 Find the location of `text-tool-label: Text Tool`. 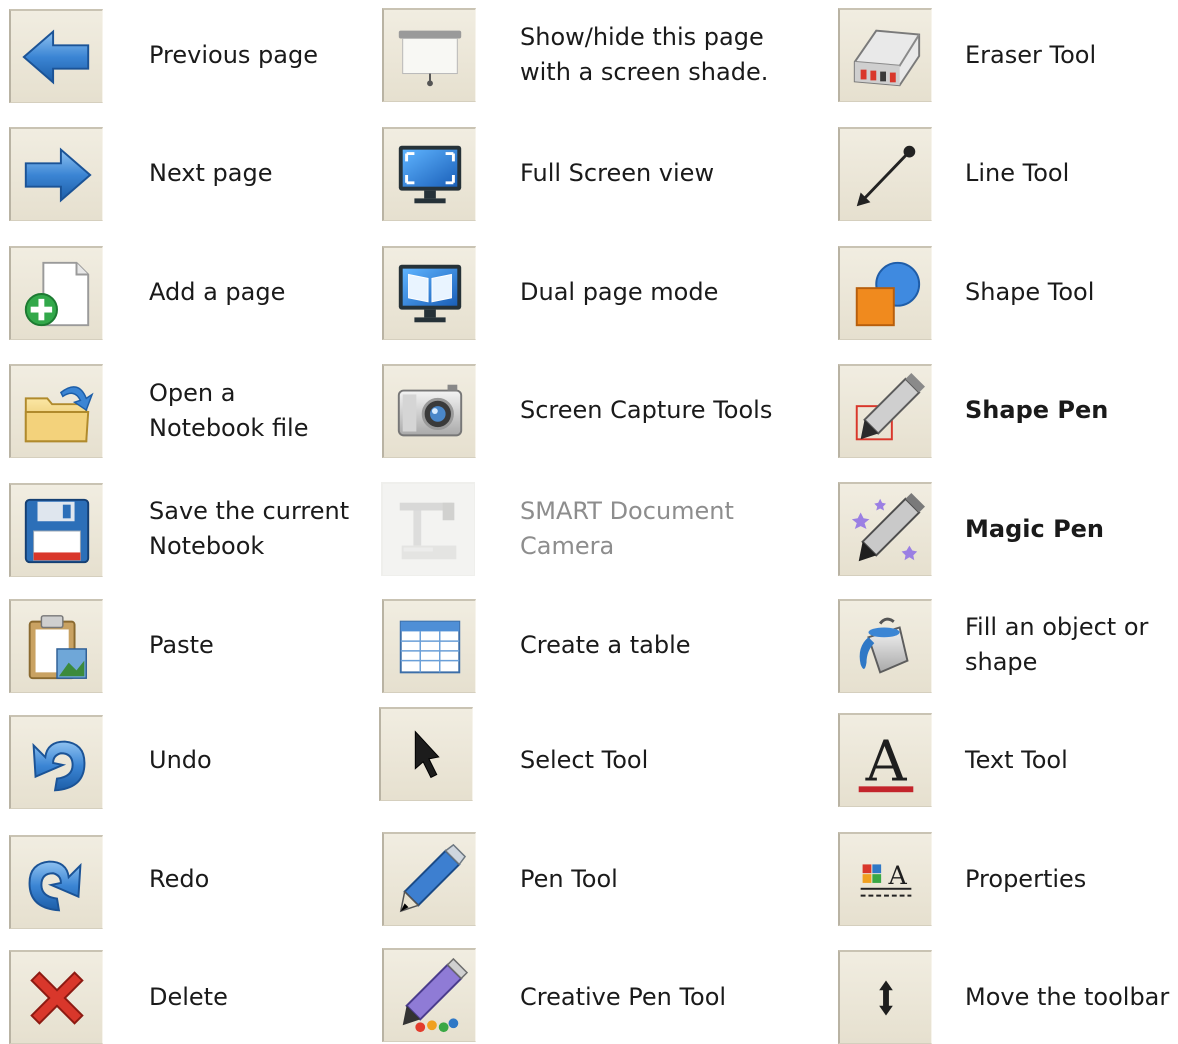

text-tool-label: Text Tool is located at coordinates (1016, 760).